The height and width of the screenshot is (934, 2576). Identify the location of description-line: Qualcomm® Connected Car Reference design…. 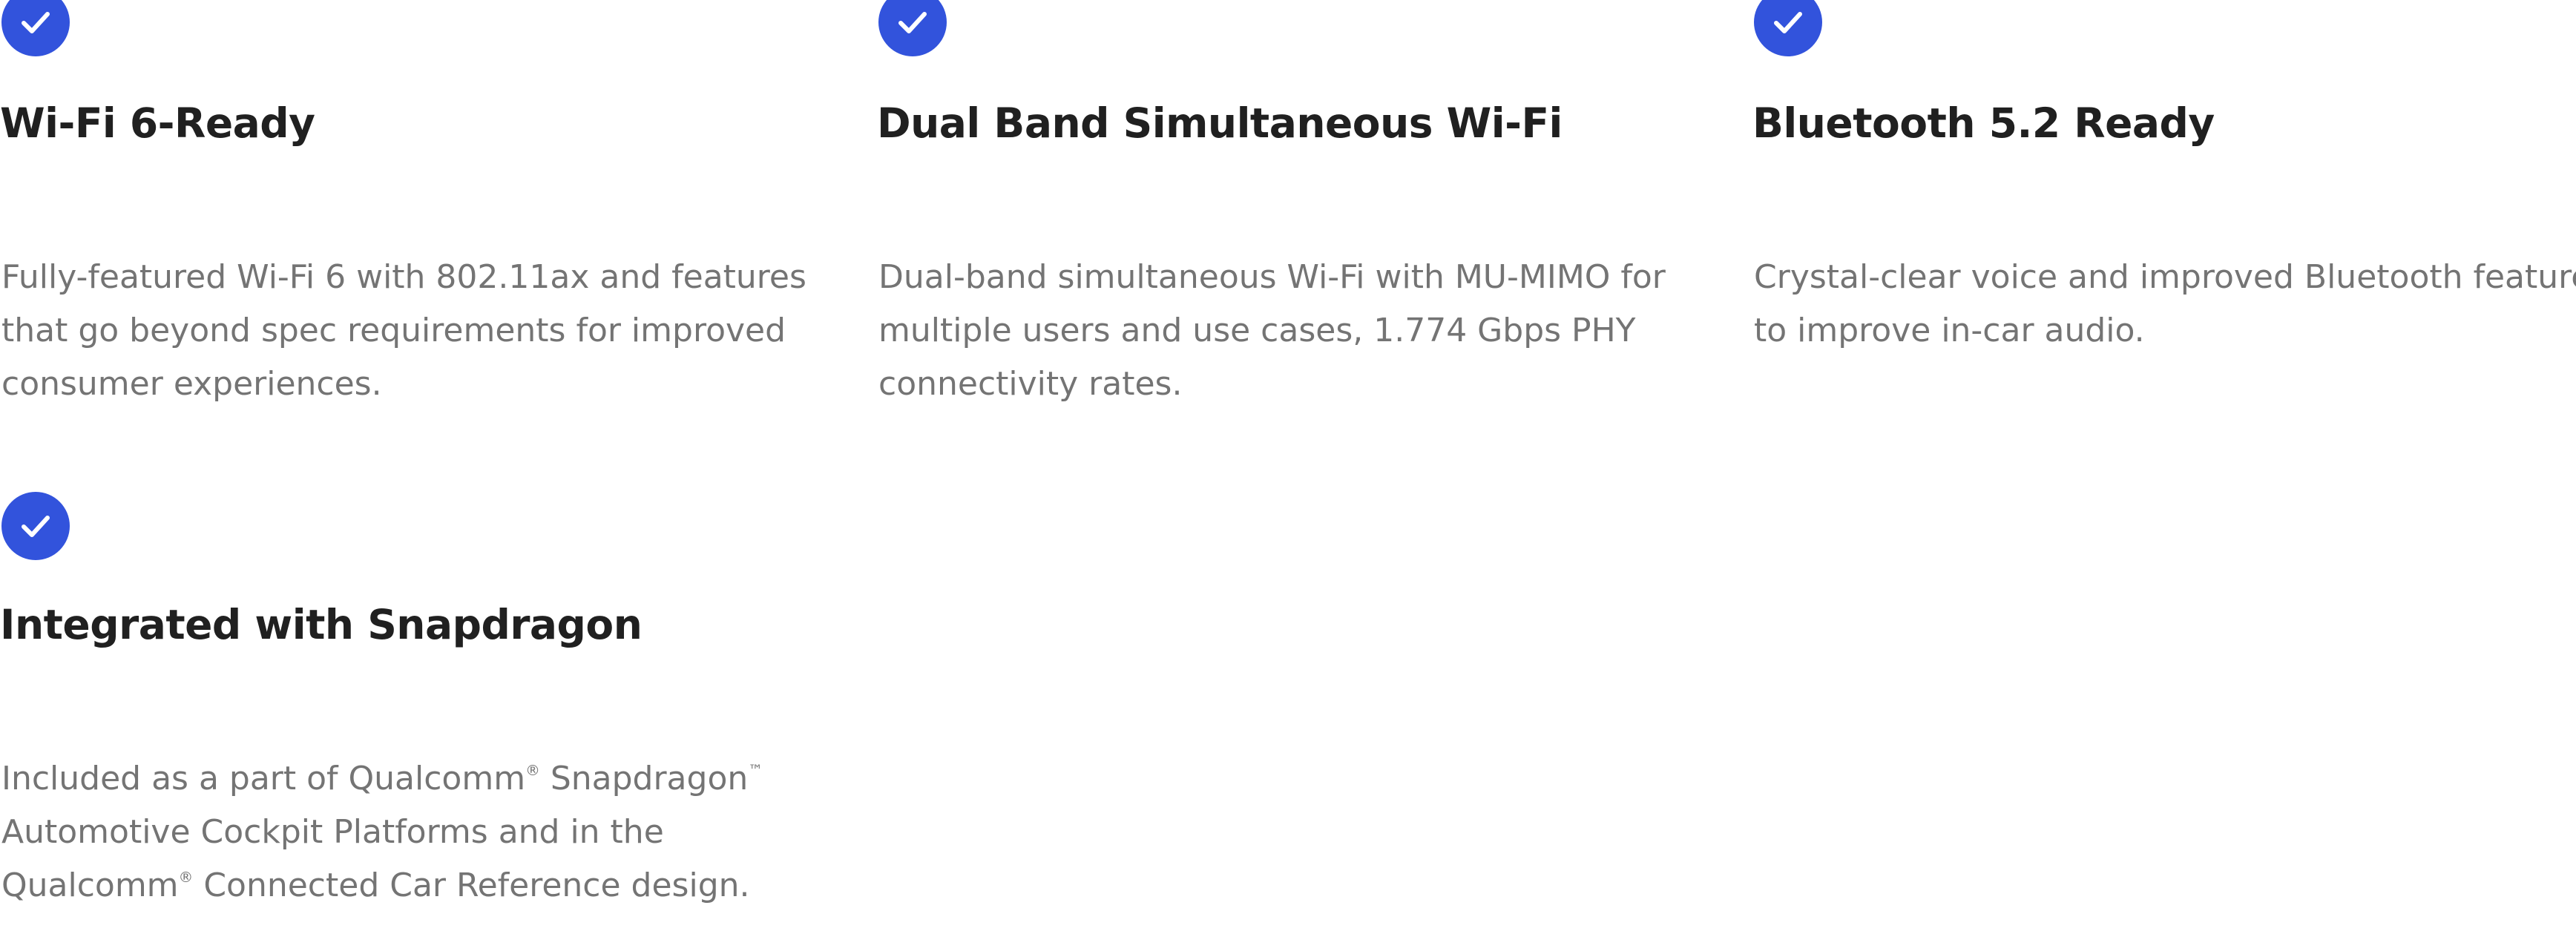
(375, 885).